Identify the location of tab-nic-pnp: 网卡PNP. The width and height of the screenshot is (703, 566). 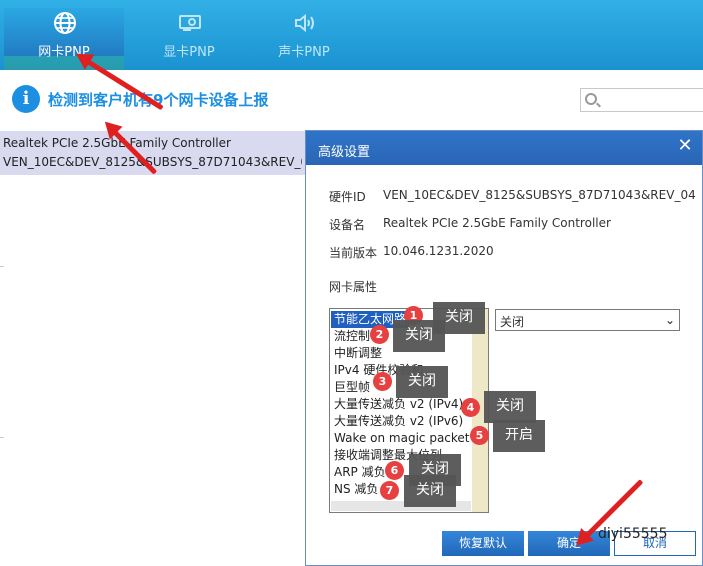
(64, 39).